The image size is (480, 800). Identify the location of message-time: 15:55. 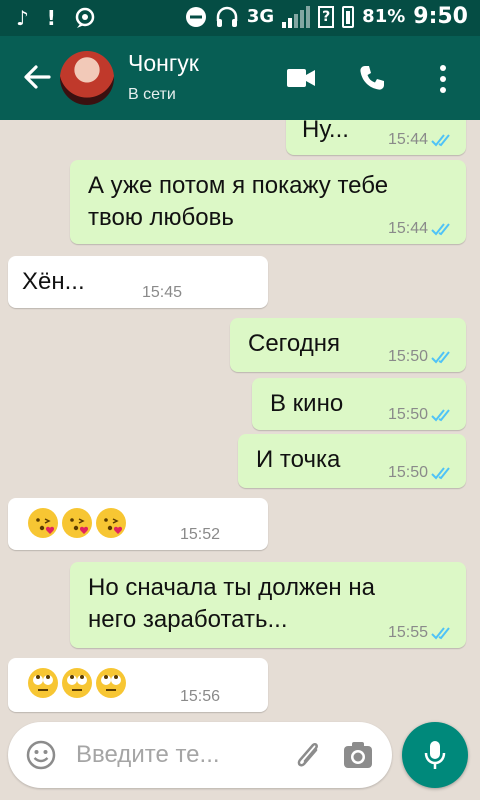
(407, 632).